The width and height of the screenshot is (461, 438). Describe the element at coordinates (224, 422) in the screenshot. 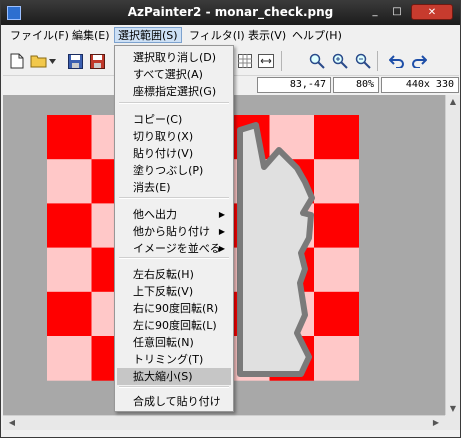

I see `horizontal-scrollbar: ◀ ▶` at that location.